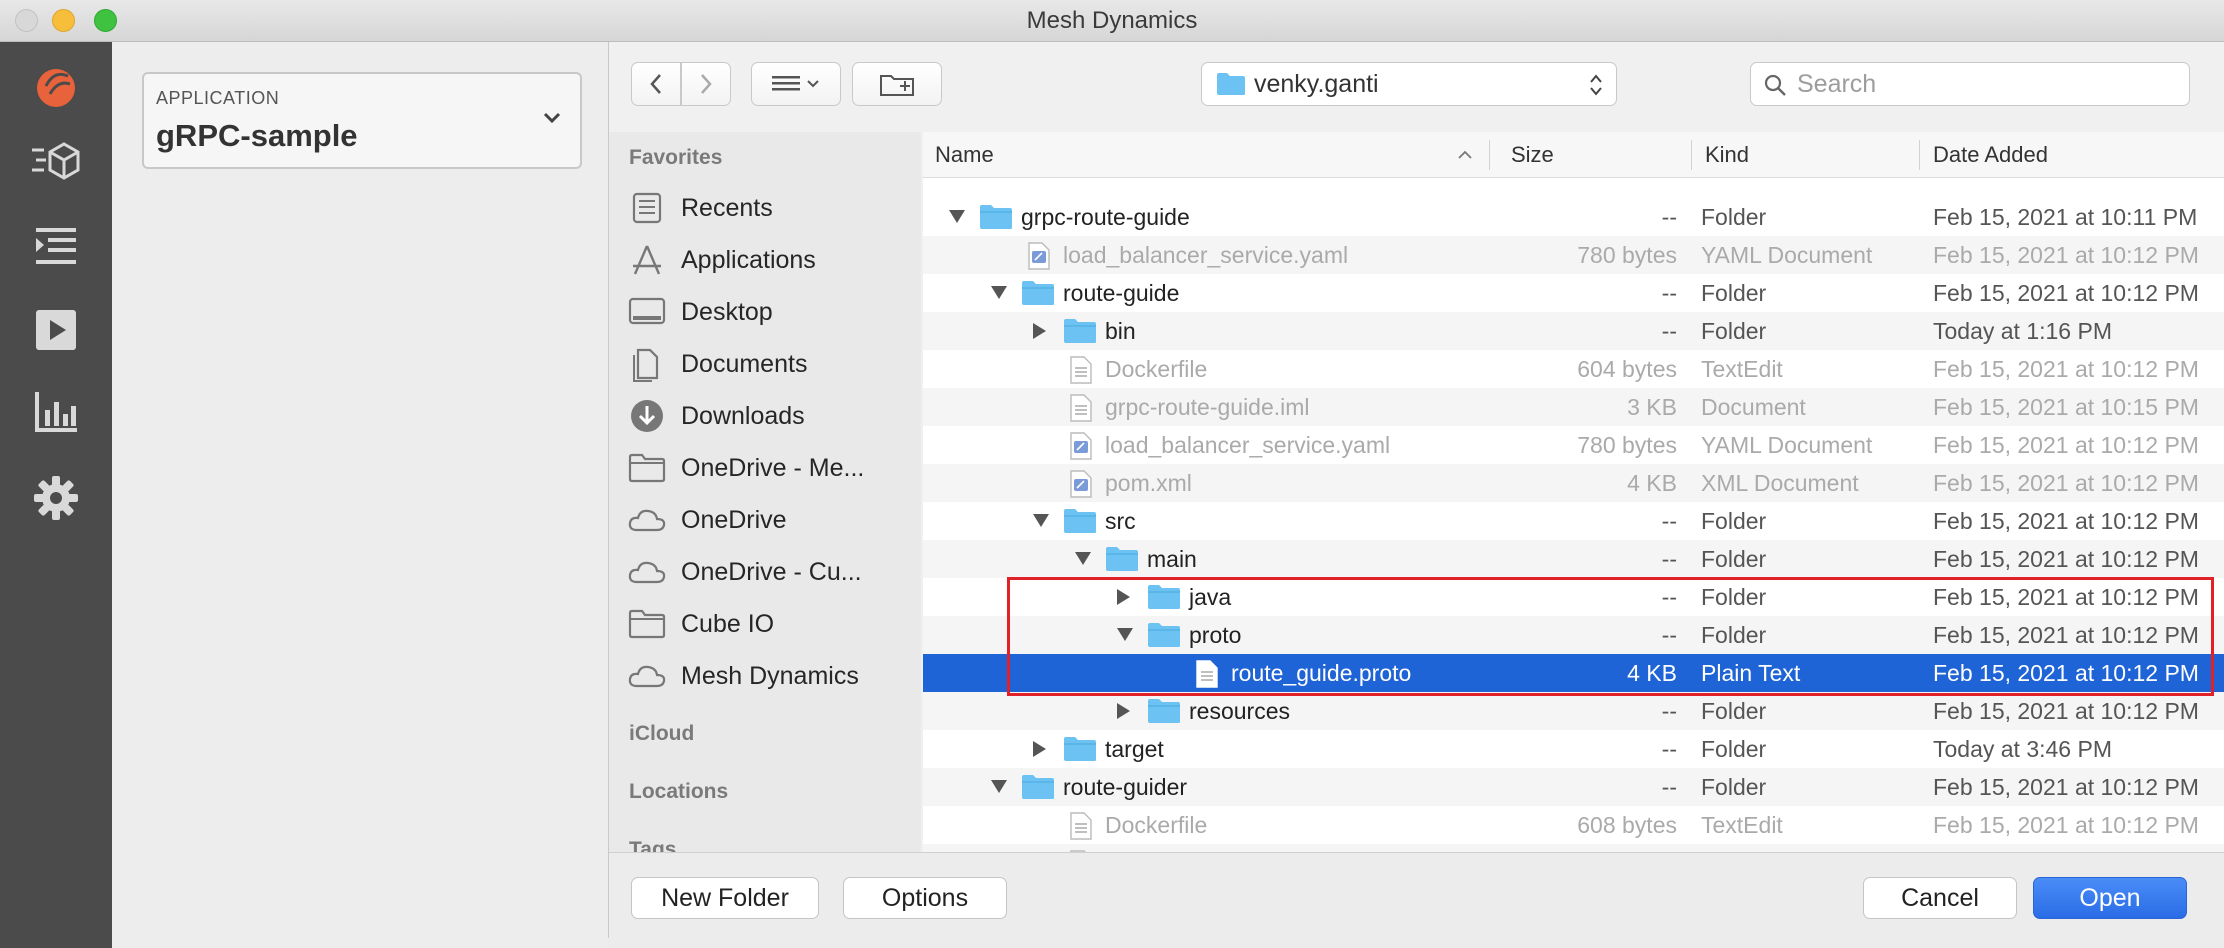 This screenshot has height=948, width=2224. What do you see at coordinates (1940, 898) in the screenshot?
I see `cancel-button: Cancel` at bounding box center [1940, 898].